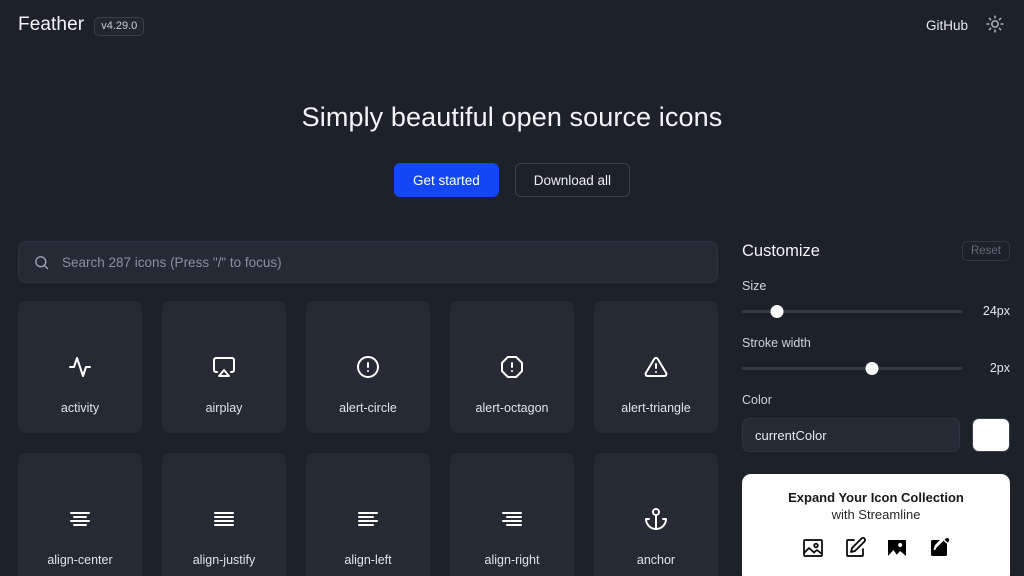 Image resolution: width=1024 pixels, height=576 pixels. I want to click on color-input, so click(851, 435).